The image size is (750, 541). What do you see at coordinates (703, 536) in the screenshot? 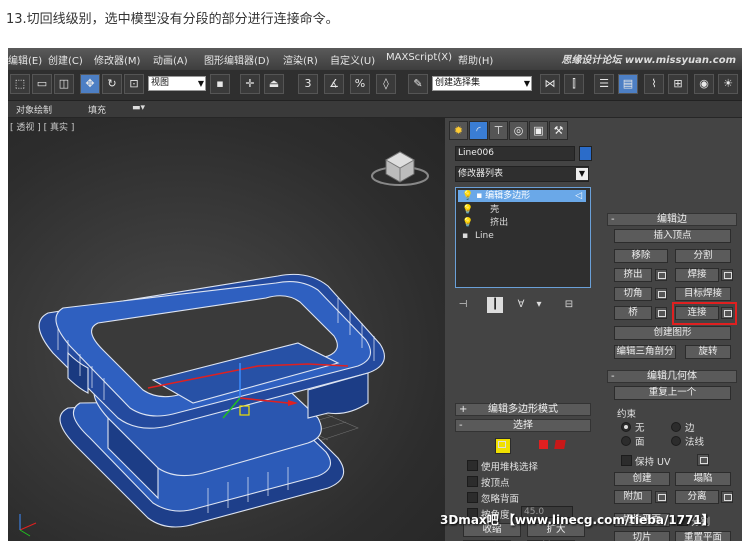
I see `reset-plane-button: 重置平面` at bounding box center [703, 536].